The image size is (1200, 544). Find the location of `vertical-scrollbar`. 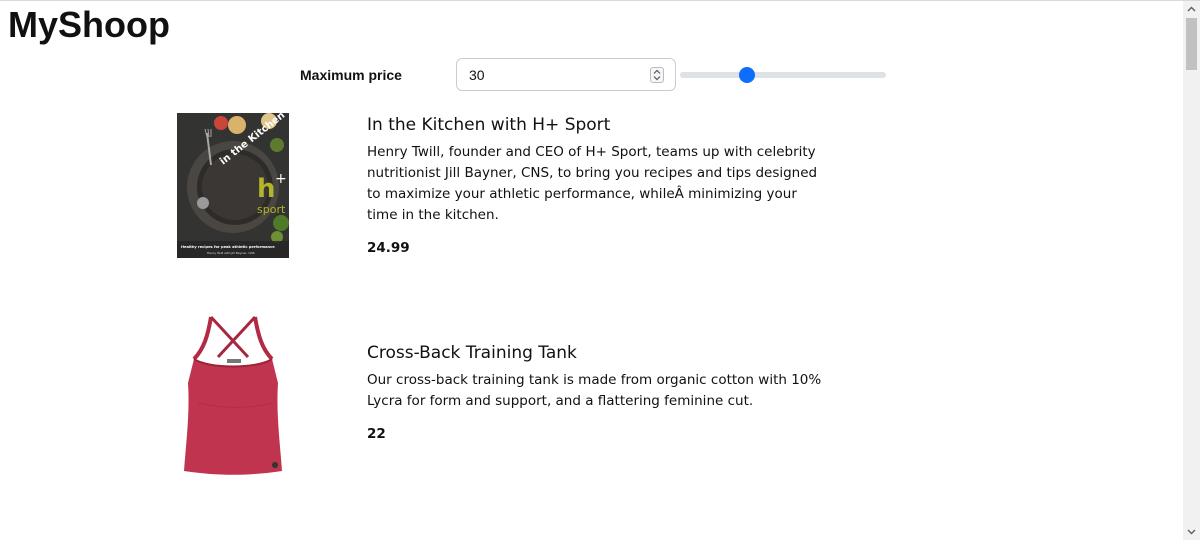

vertical-scrollbar is located at coordinates (1191, 270).